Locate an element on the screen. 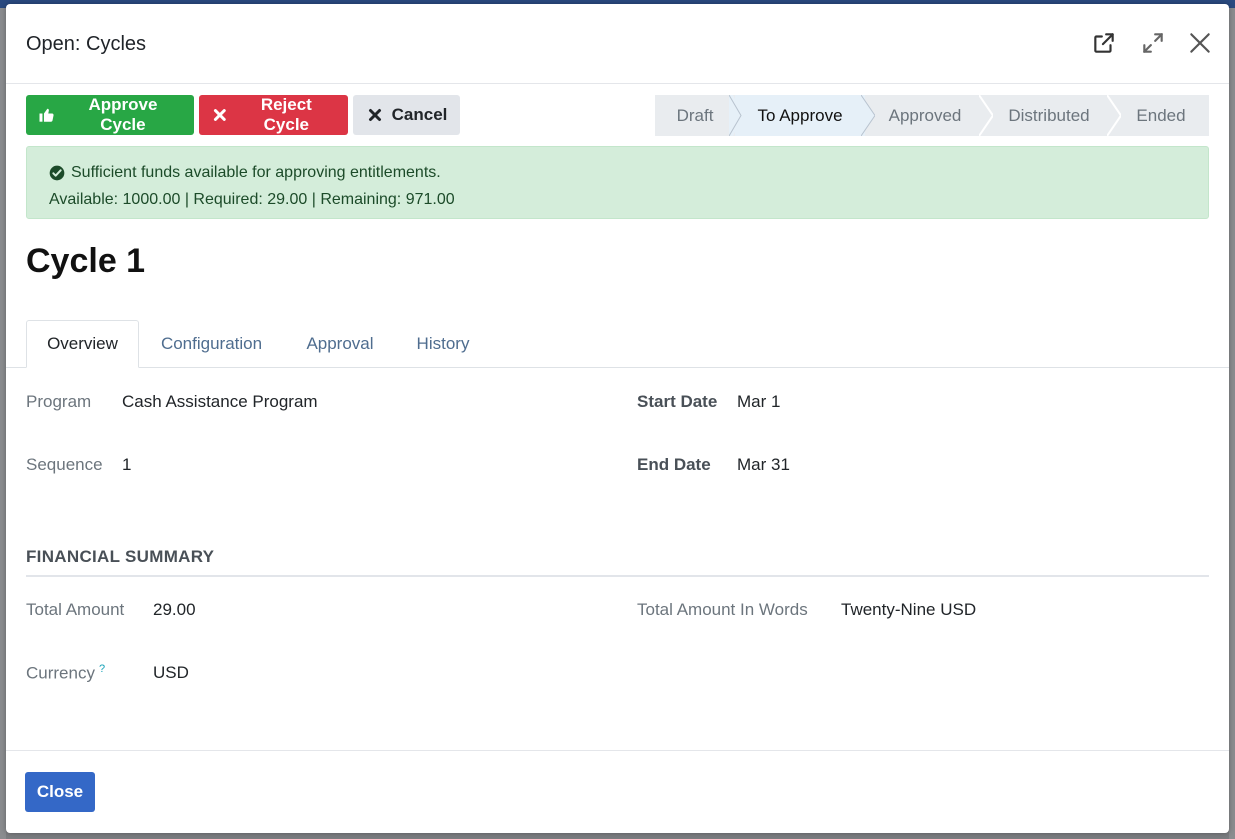  expand-icon is located at coordinates (1153, 43).